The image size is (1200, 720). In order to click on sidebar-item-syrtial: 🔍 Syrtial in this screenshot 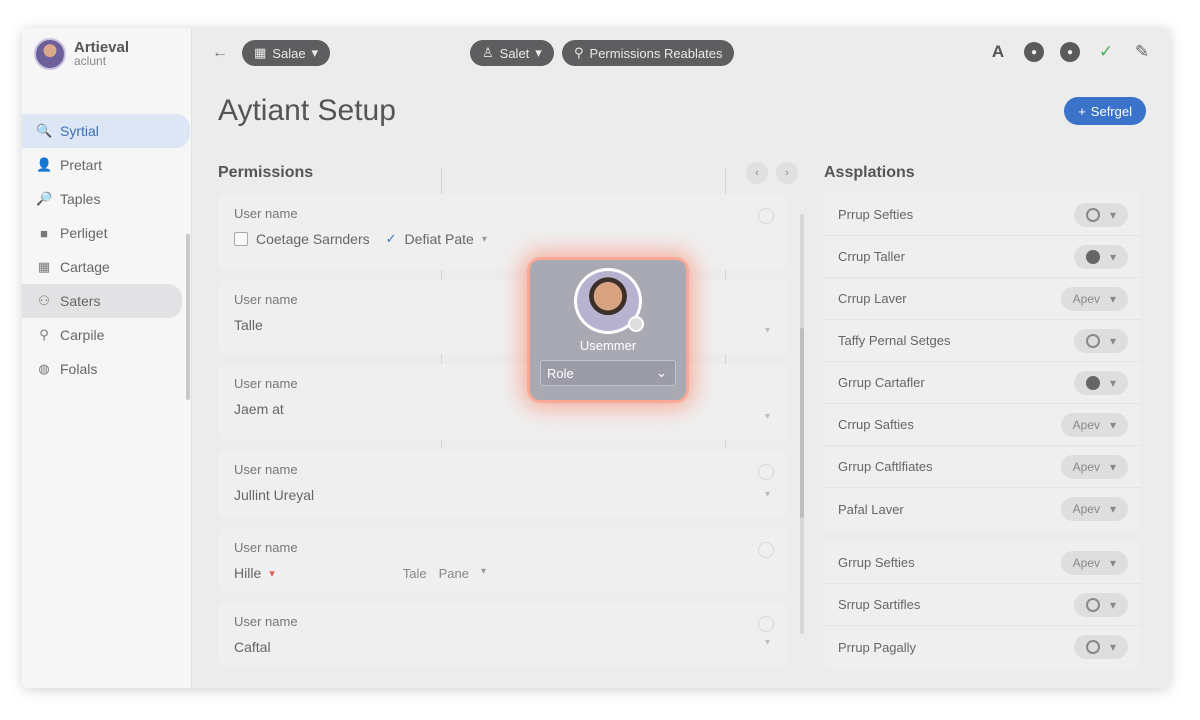, I will do `click(106, 131)`.